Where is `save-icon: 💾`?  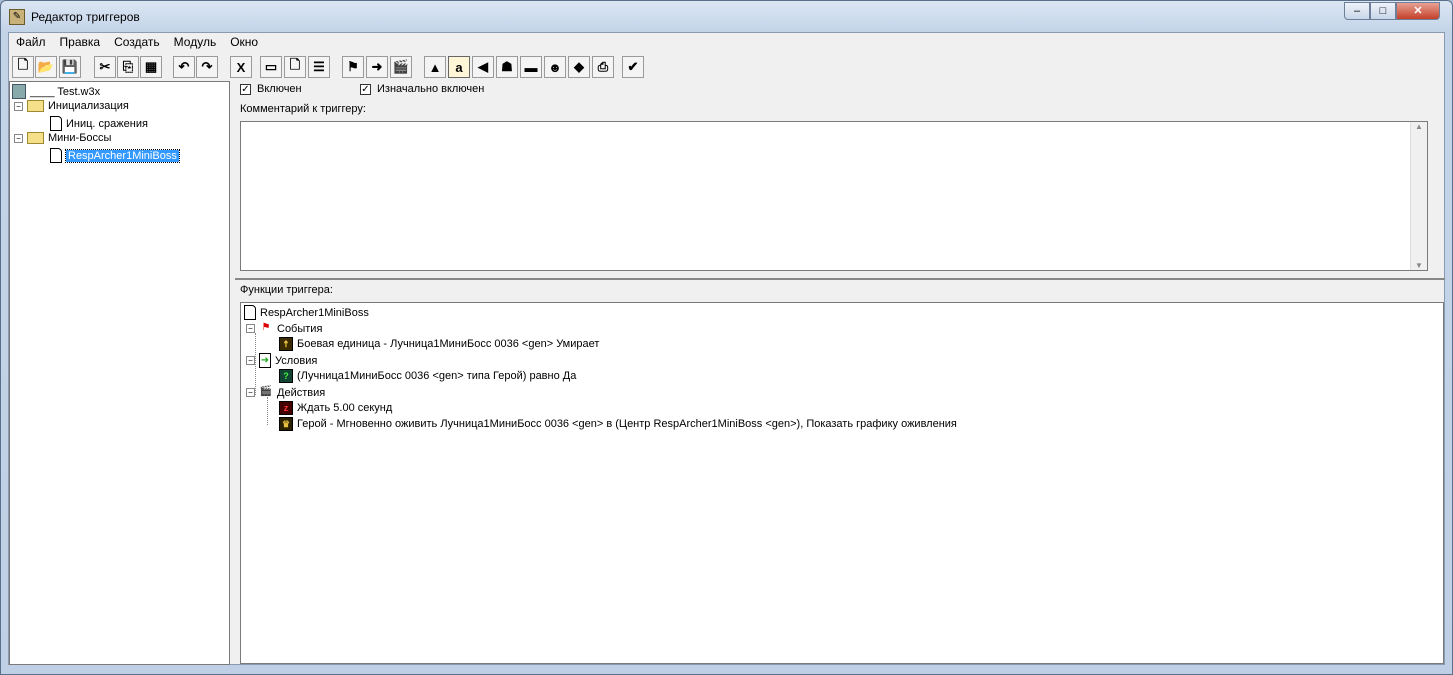 save-icon: 💾 is located at coordinates (70, 66).